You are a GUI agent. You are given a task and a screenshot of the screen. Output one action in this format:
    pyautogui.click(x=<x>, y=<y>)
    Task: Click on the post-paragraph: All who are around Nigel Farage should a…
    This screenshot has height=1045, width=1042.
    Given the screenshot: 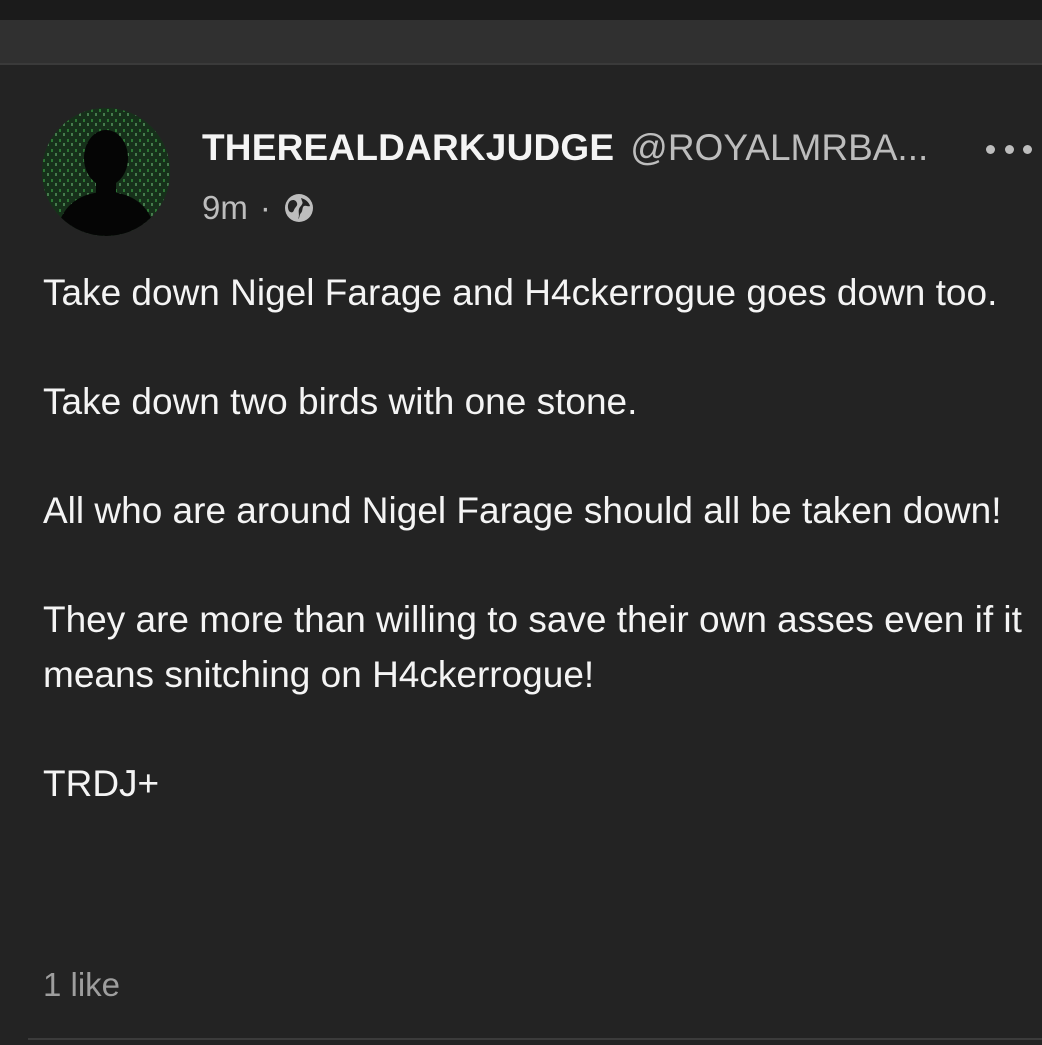 What is the action you would take?
    pyautogui.click(x=522, y=510)
    